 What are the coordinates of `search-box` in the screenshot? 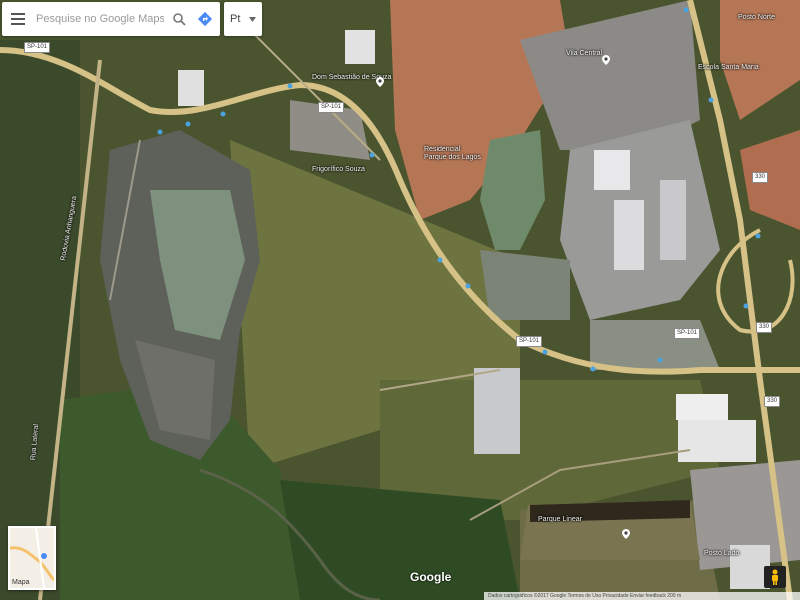 It's located at (111, 19).